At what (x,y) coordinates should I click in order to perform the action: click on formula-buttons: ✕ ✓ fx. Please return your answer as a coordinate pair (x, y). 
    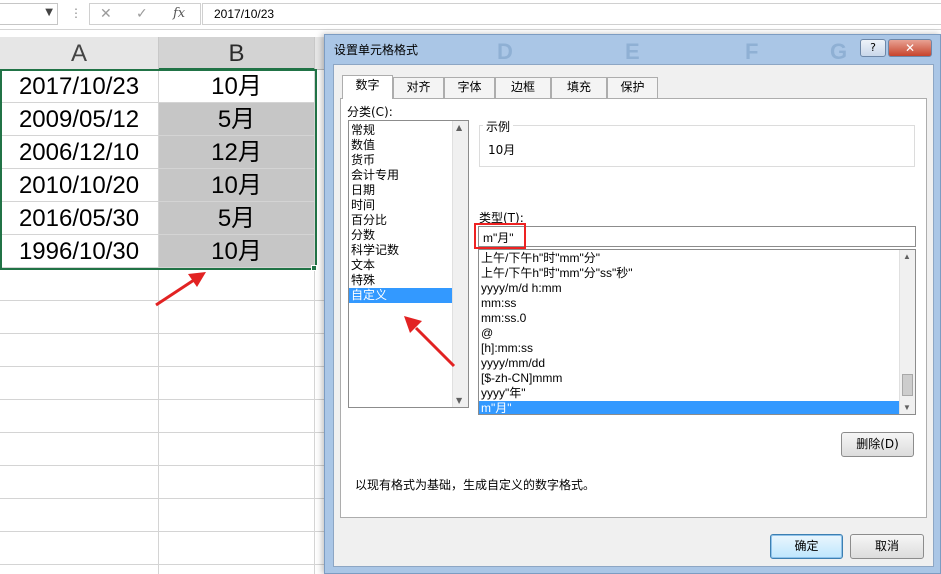
    Looking at the image, I should click on (145, 14).